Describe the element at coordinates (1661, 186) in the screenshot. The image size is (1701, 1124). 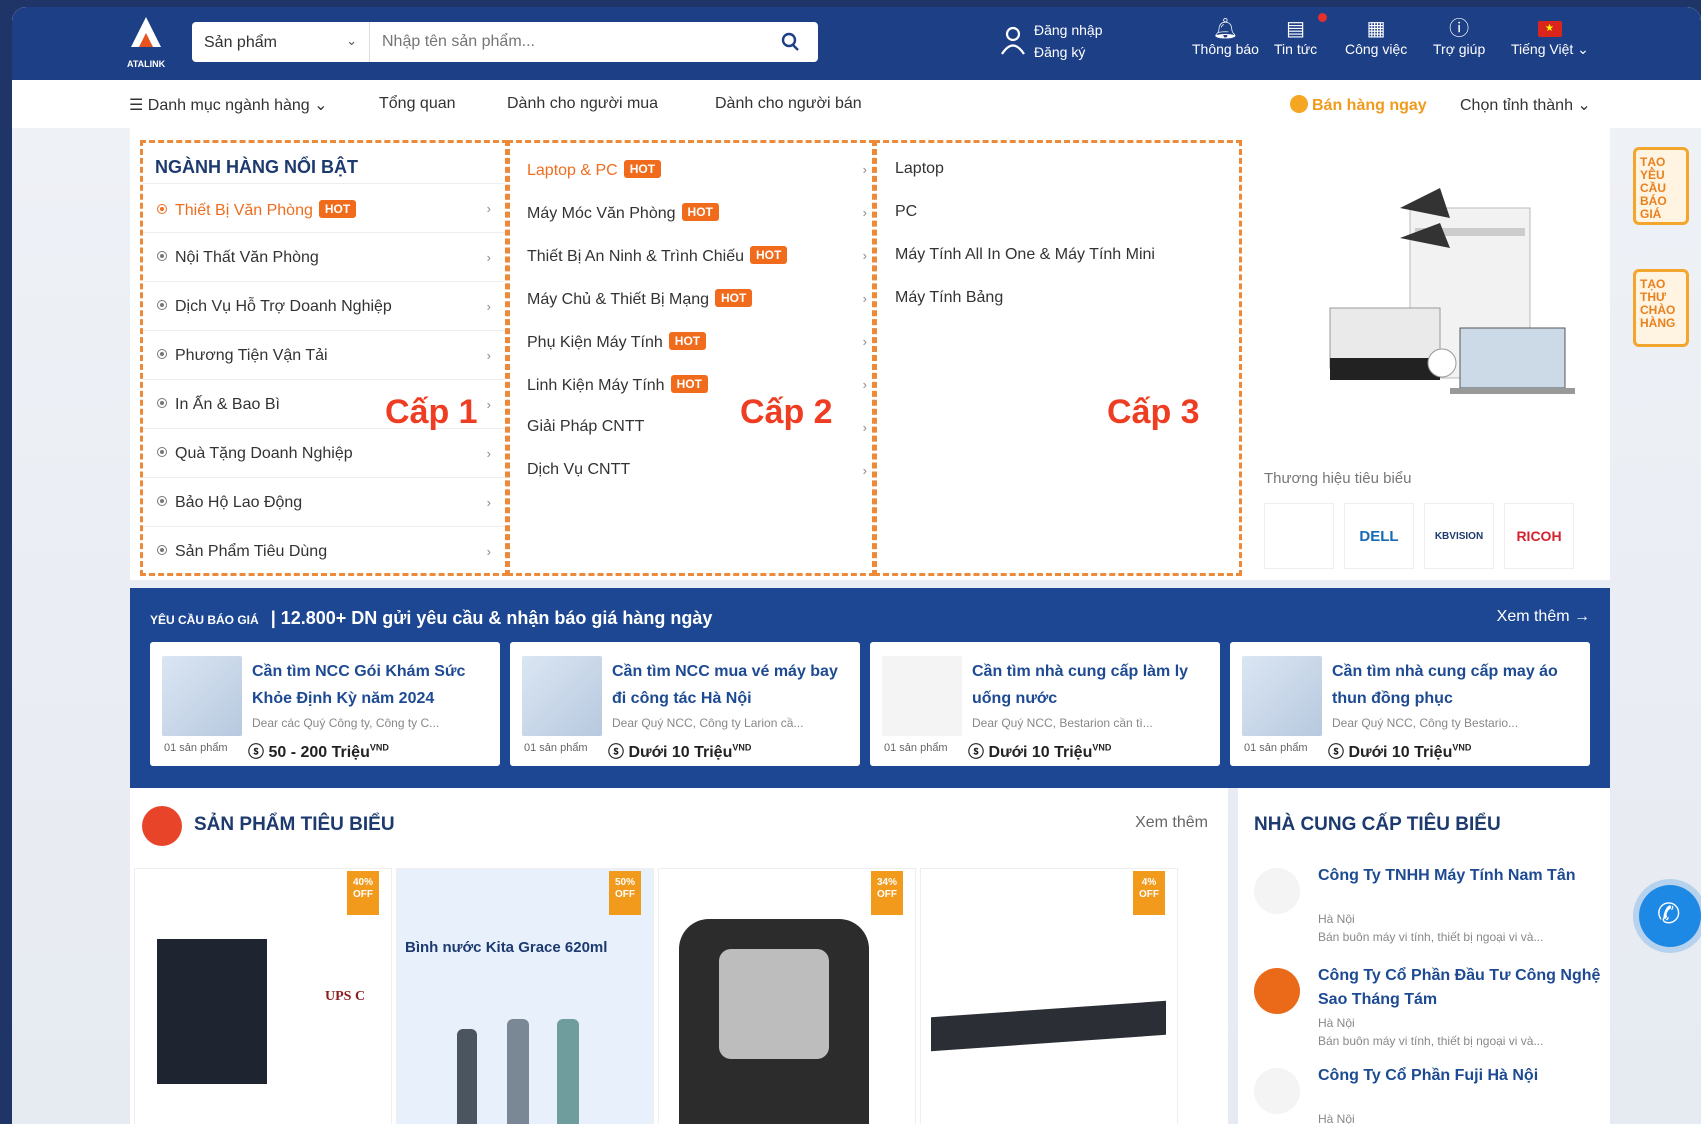
I see `create-rfq-side-button: TẠO YÊU CẦU BÁO GIÁ` at that location.